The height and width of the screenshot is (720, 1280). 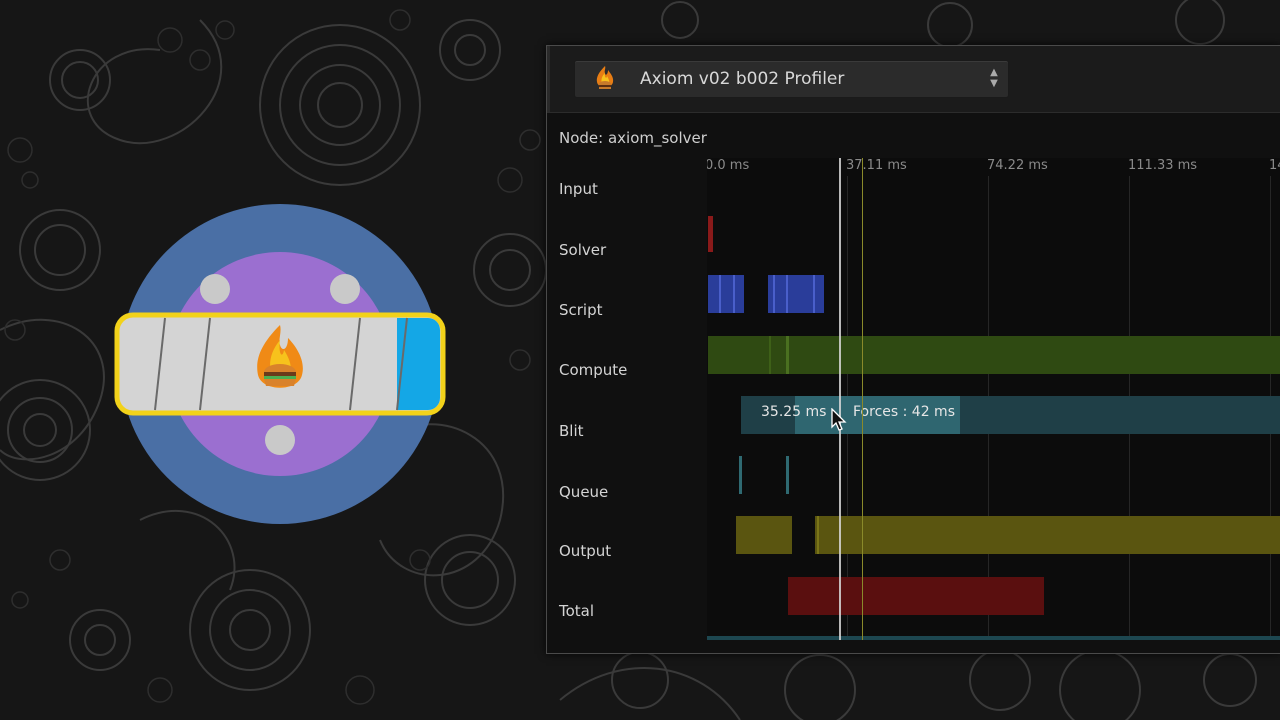 What do you see at coordinates (916, 596) in the screenshot?
I see `output-bar` at bounding box center [916, 596].